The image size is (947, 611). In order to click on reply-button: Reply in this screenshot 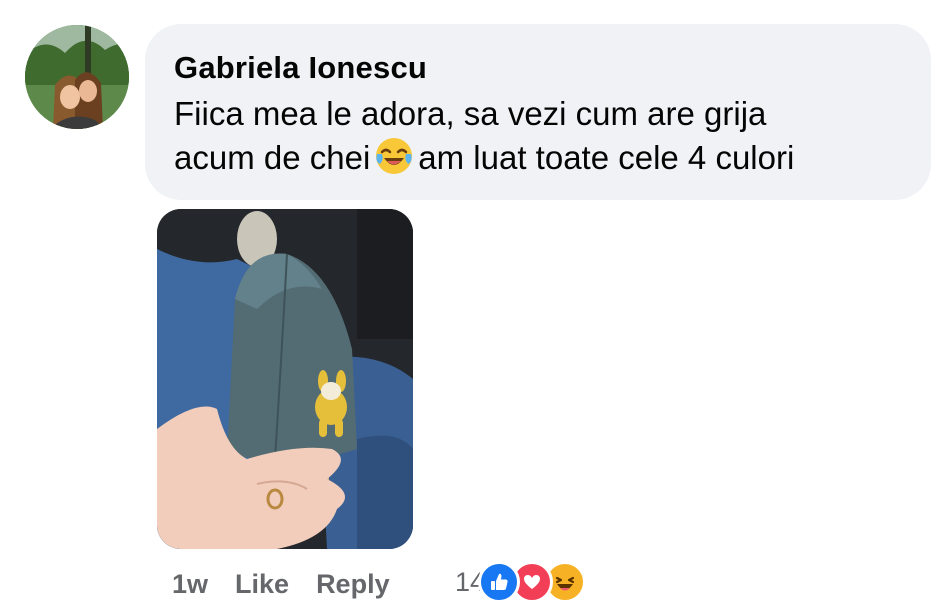, I will do `click(353, 584)`.